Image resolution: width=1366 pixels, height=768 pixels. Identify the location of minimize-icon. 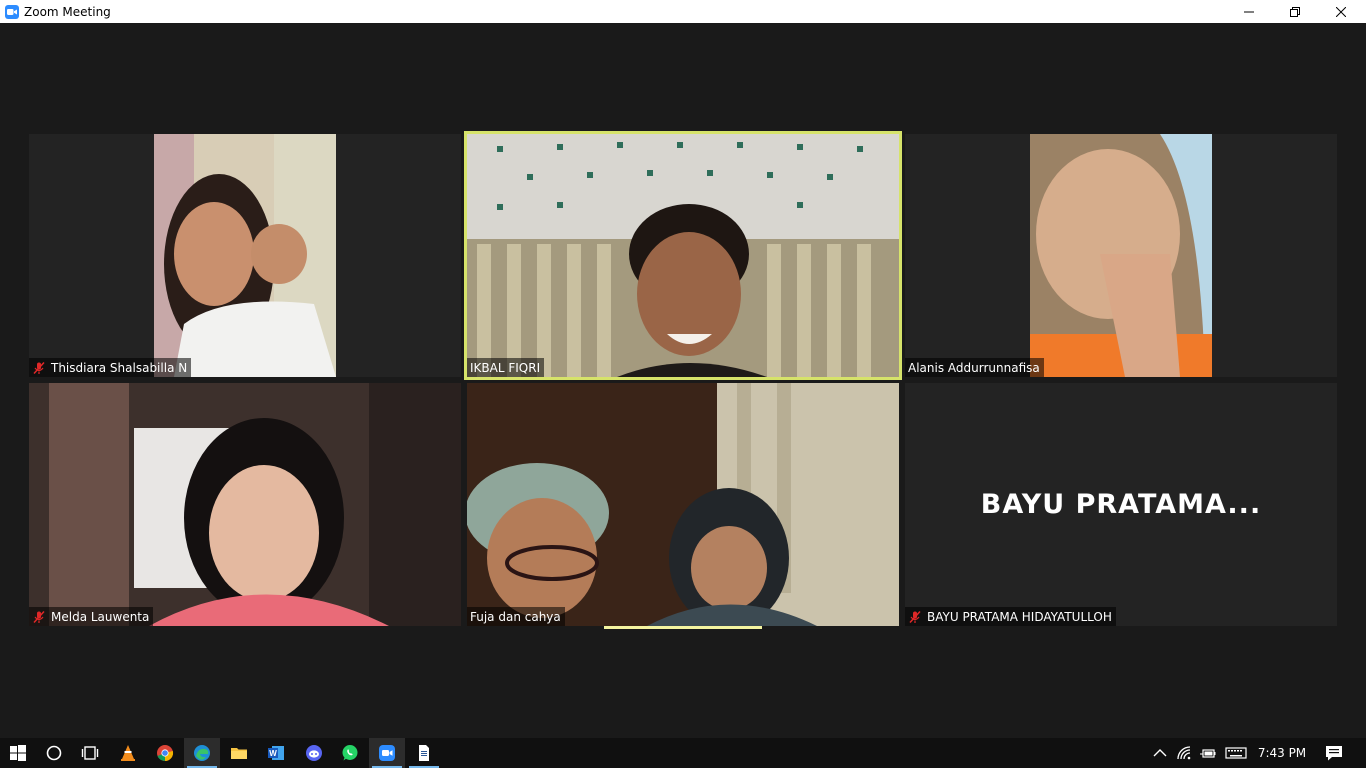
(1249, 11).